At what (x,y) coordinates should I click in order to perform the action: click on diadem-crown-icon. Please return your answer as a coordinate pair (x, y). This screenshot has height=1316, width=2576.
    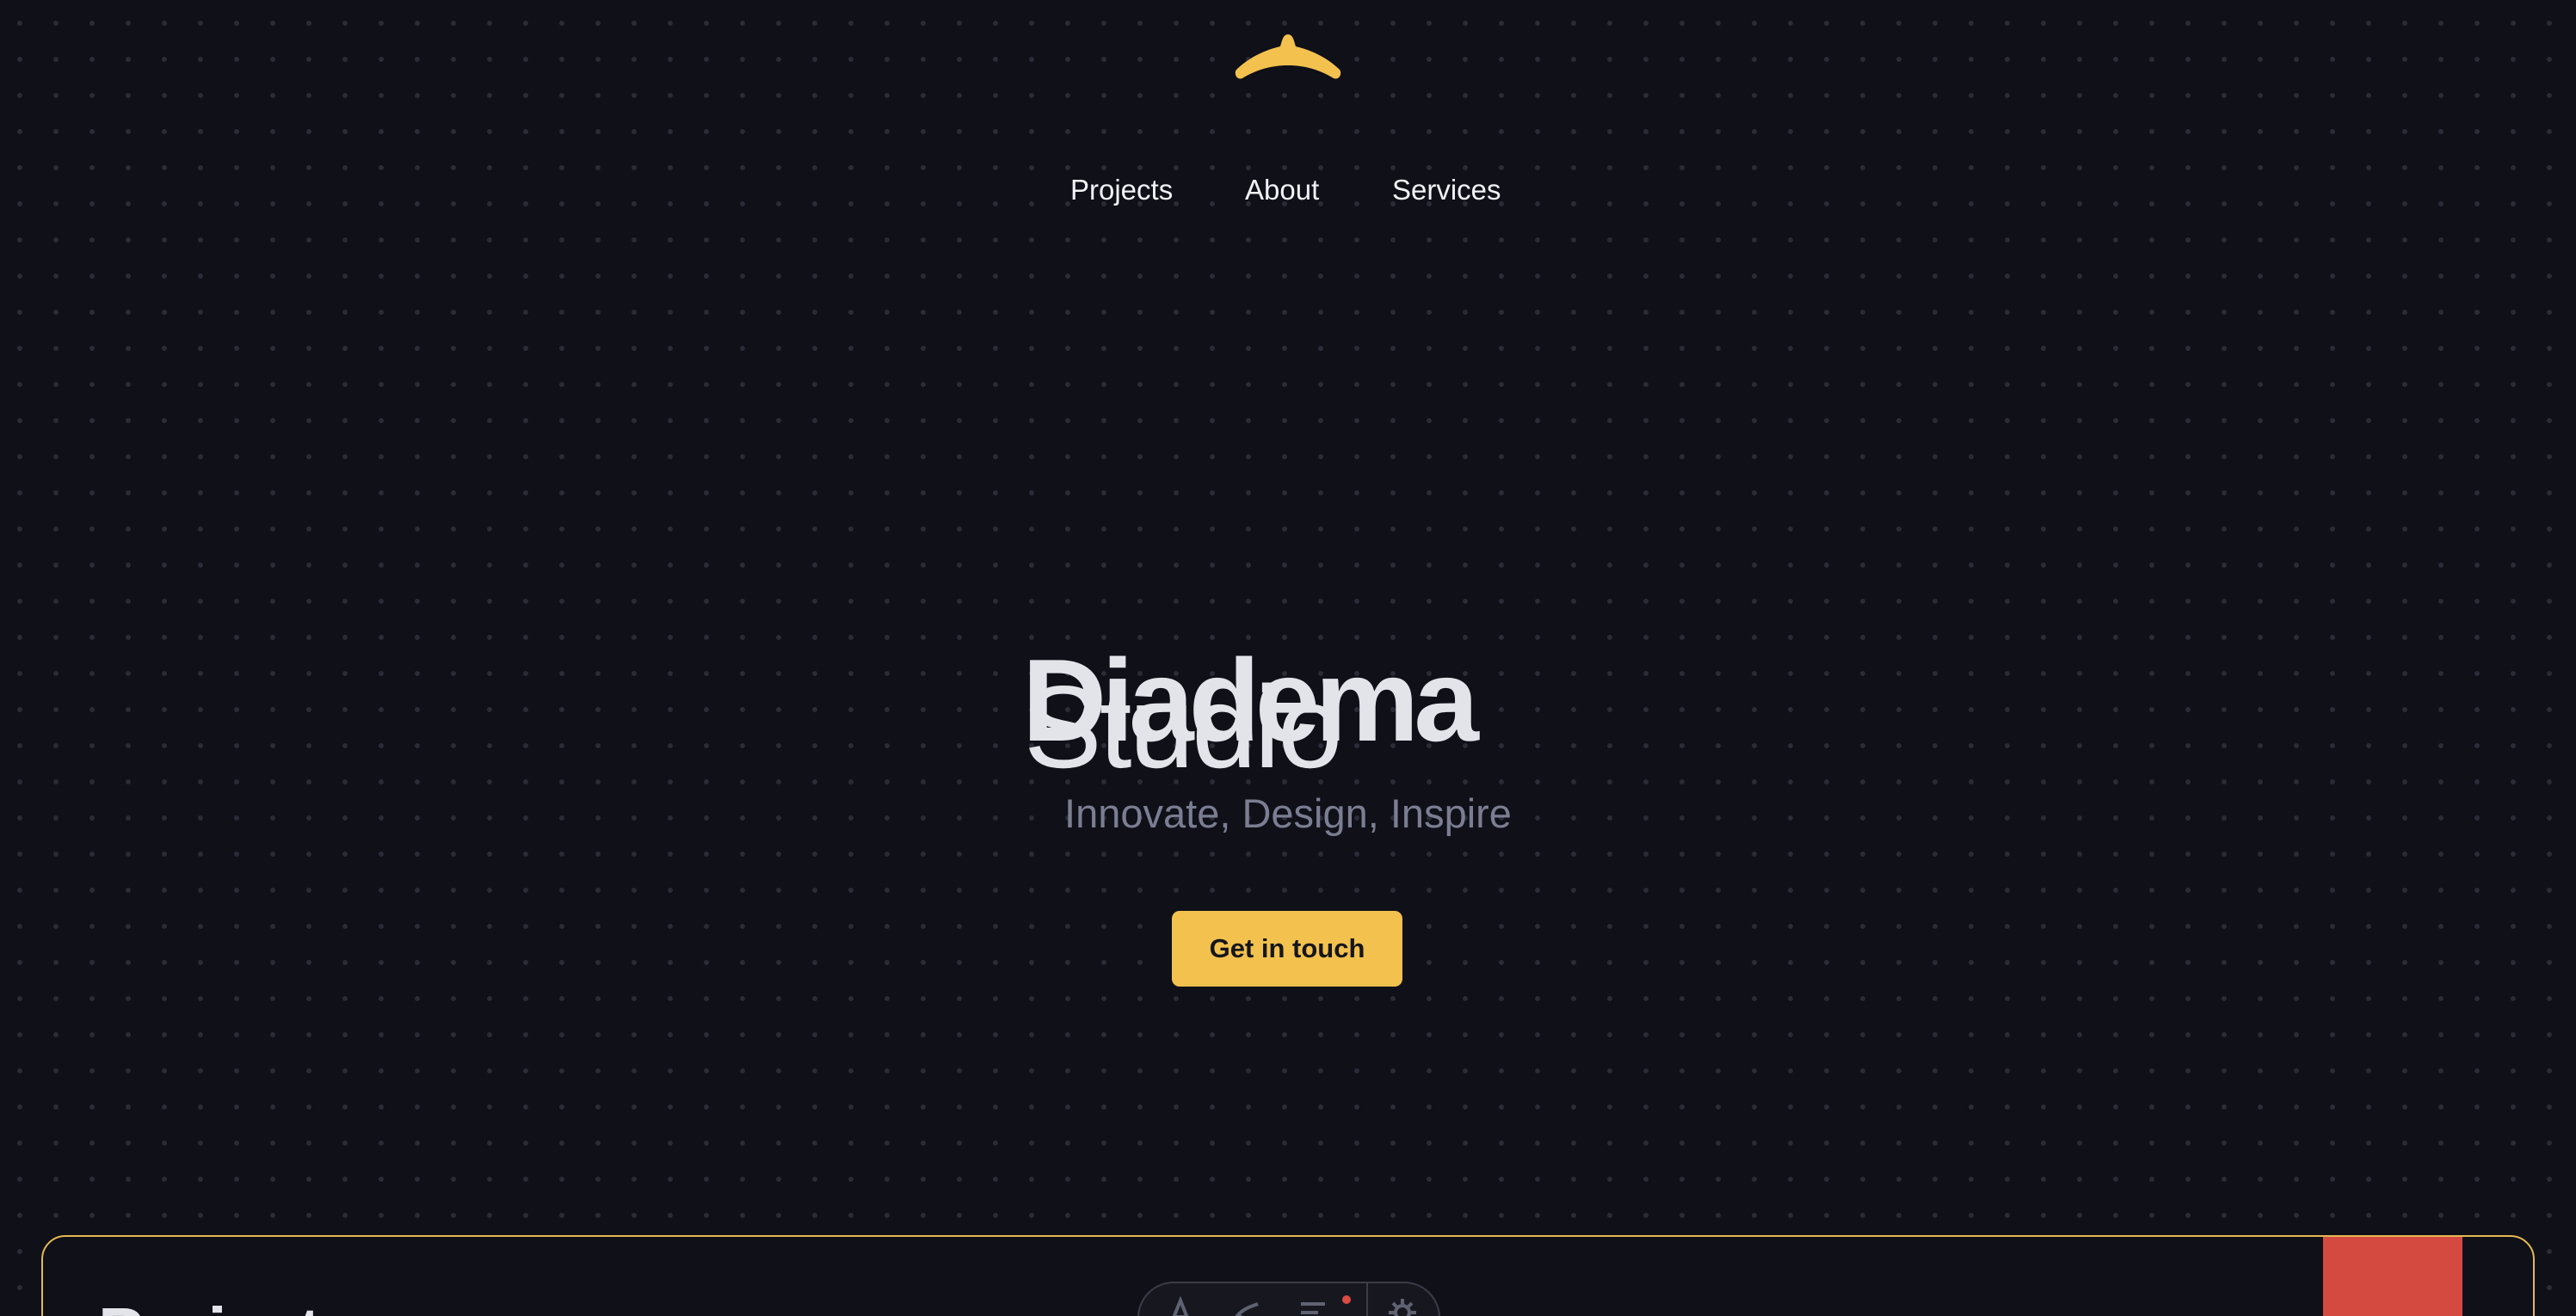
    Looking at the image, I should click on (1288, 60).